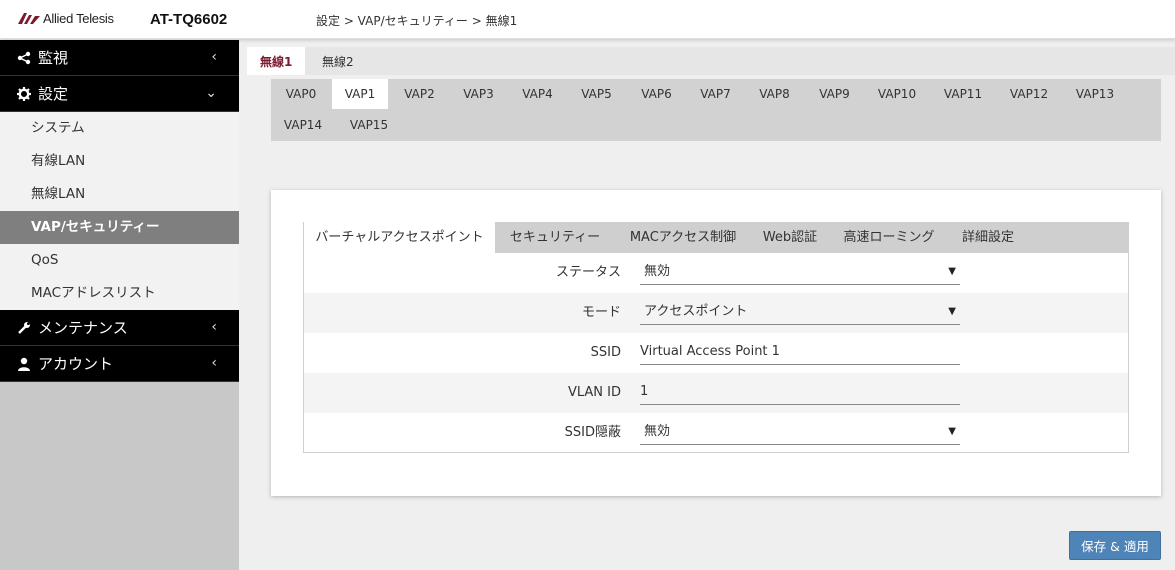  I want to click on tab-web-auth: Web認証, so click(790, 237).